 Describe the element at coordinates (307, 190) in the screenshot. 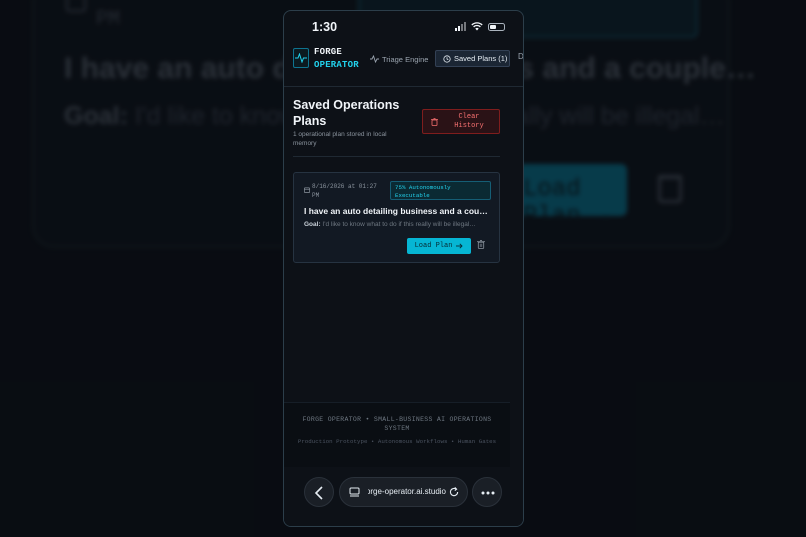

I see `calendar-icon` at that location.